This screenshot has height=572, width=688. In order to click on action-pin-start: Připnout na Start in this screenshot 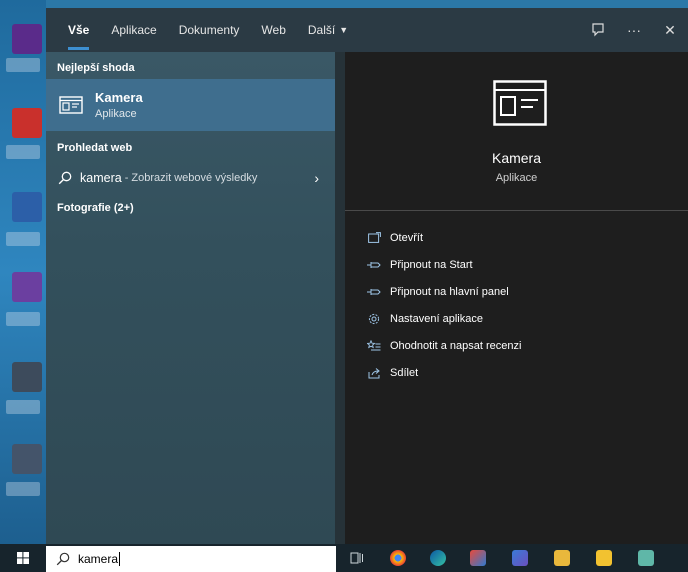, I will do `click(444, 264)`.